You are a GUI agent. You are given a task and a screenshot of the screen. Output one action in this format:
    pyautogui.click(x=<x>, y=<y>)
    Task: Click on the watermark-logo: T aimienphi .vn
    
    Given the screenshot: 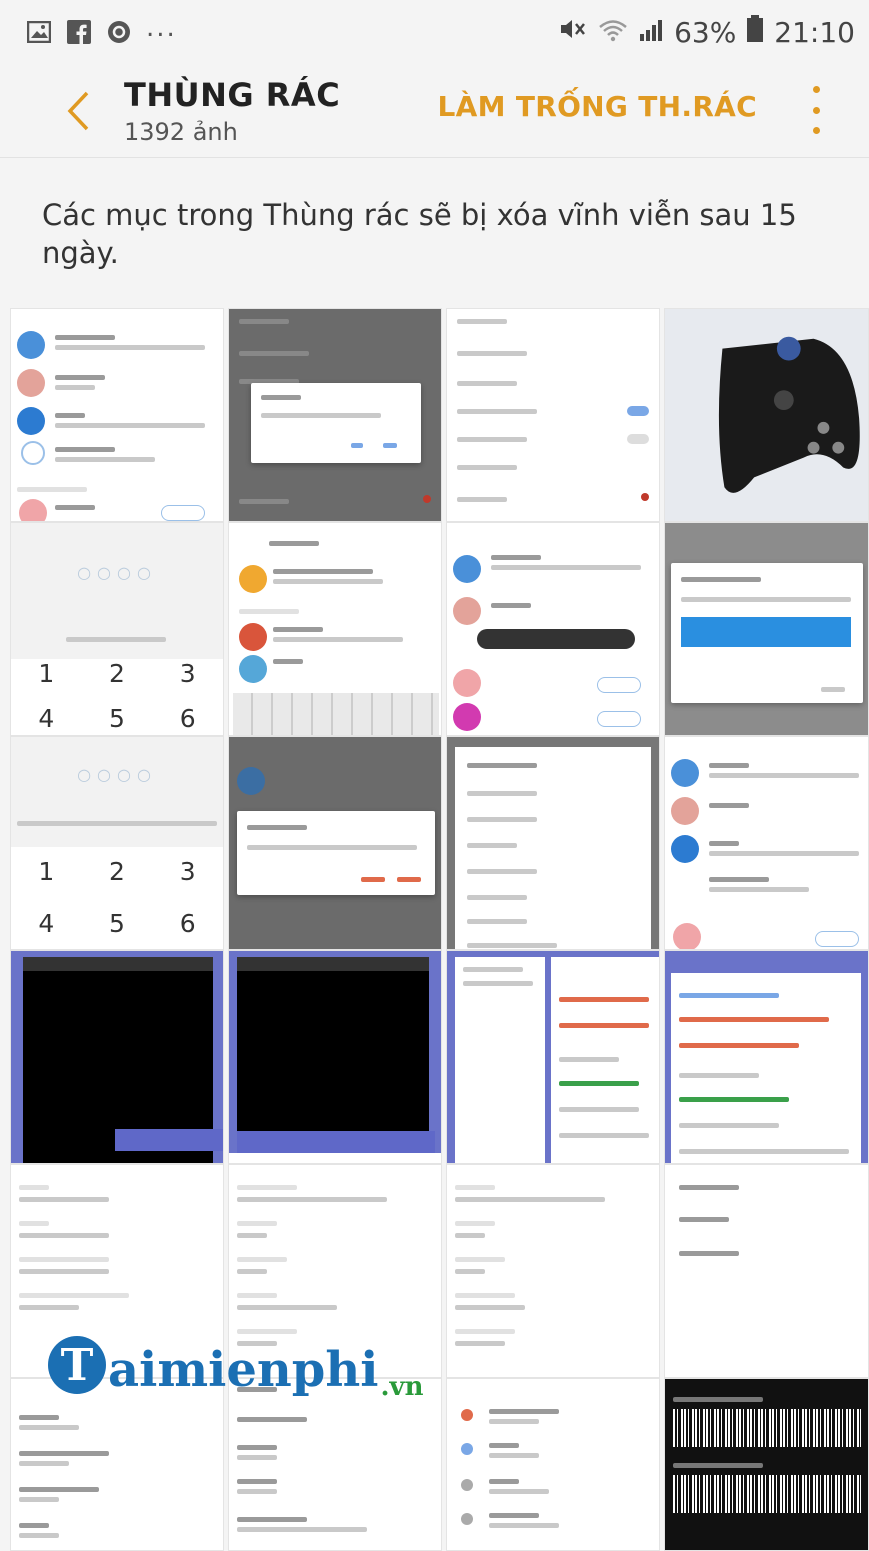 What is the action you would take?
    pyautogui.click(x=236, y=1369)
    